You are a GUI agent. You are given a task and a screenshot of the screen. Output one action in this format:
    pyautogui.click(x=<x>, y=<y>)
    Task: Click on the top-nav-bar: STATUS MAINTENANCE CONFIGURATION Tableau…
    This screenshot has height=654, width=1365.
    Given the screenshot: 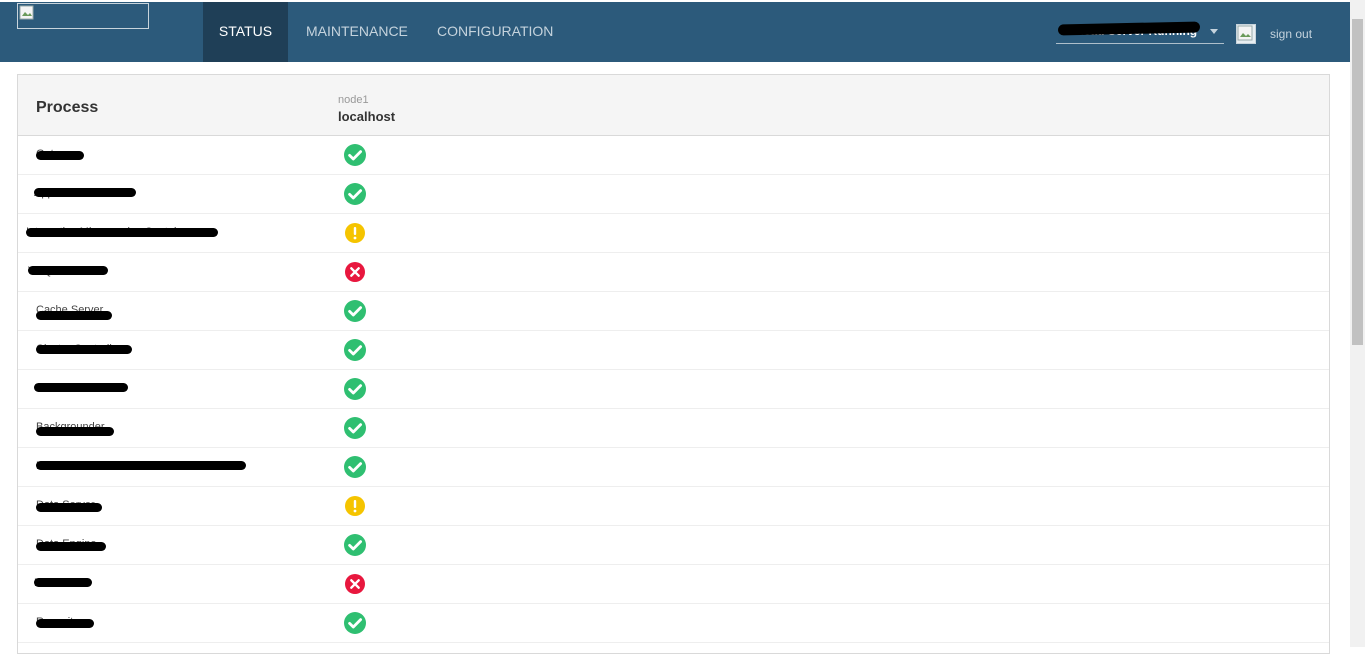 What is the action you would take?
    pyautogui.click(x=675, y=32)
    